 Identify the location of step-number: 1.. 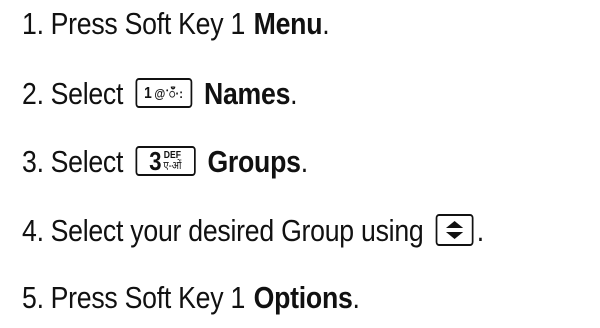
(33, 23).